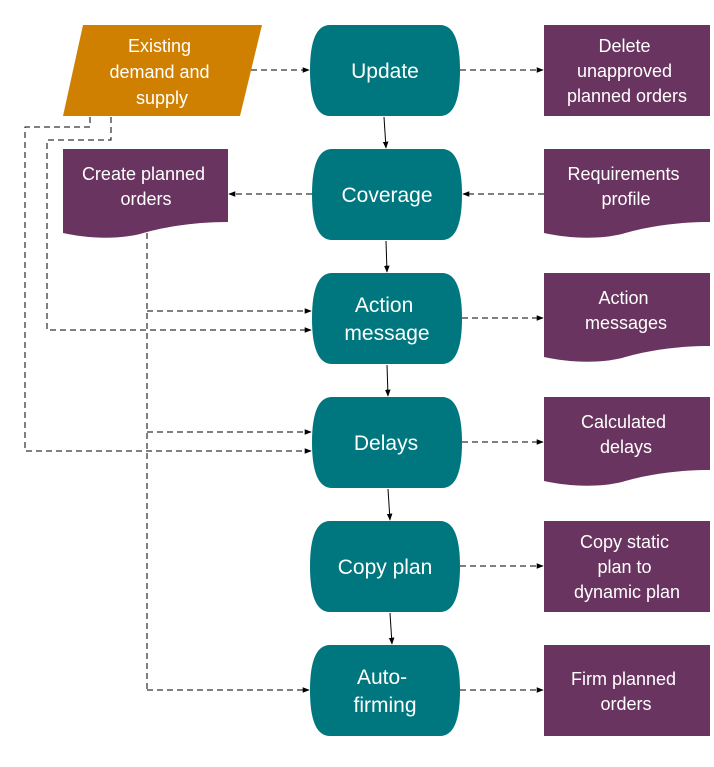 Image resolution: width=714 pixels, height=767 pixels. What do you see at coordinates (145, 193) in the screenshot?
I see `document-create-planned-orders: Create planned orders` at bounding box center [145, 193].